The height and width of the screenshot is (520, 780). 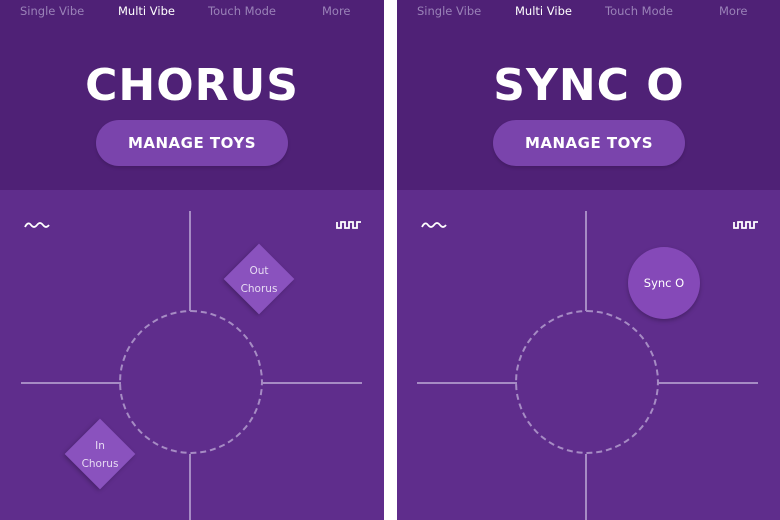 I want to click on page-title: SYNC O, so click(x=589, y=85).